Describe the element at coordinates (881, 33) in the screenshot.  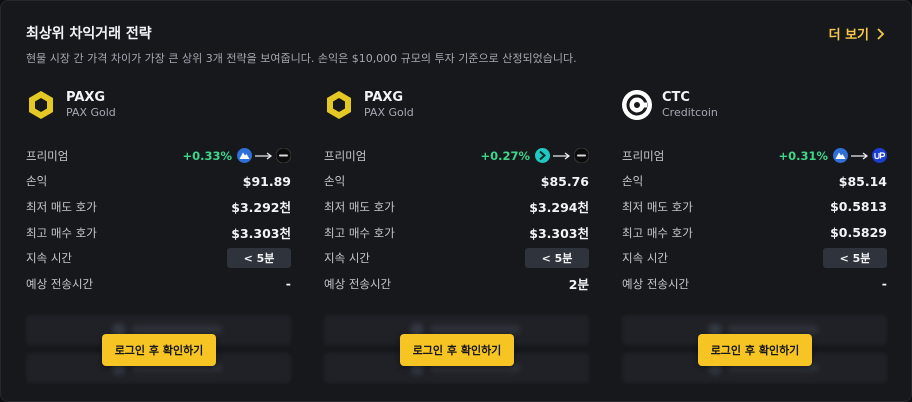
I see `chevron-right-icon` at that location.